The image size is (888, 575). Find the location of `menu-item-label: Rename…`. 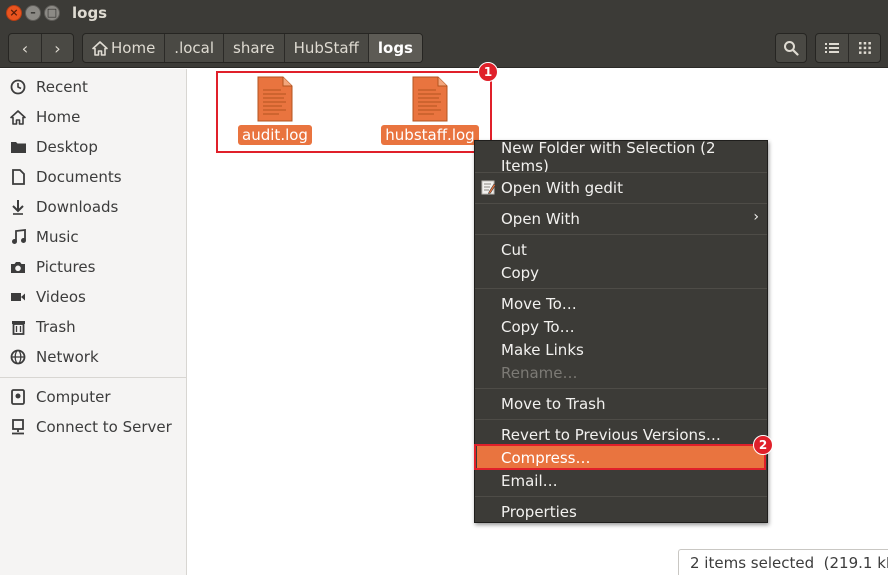

menu-item-label: Rename… is located at coordinates (539, 372).